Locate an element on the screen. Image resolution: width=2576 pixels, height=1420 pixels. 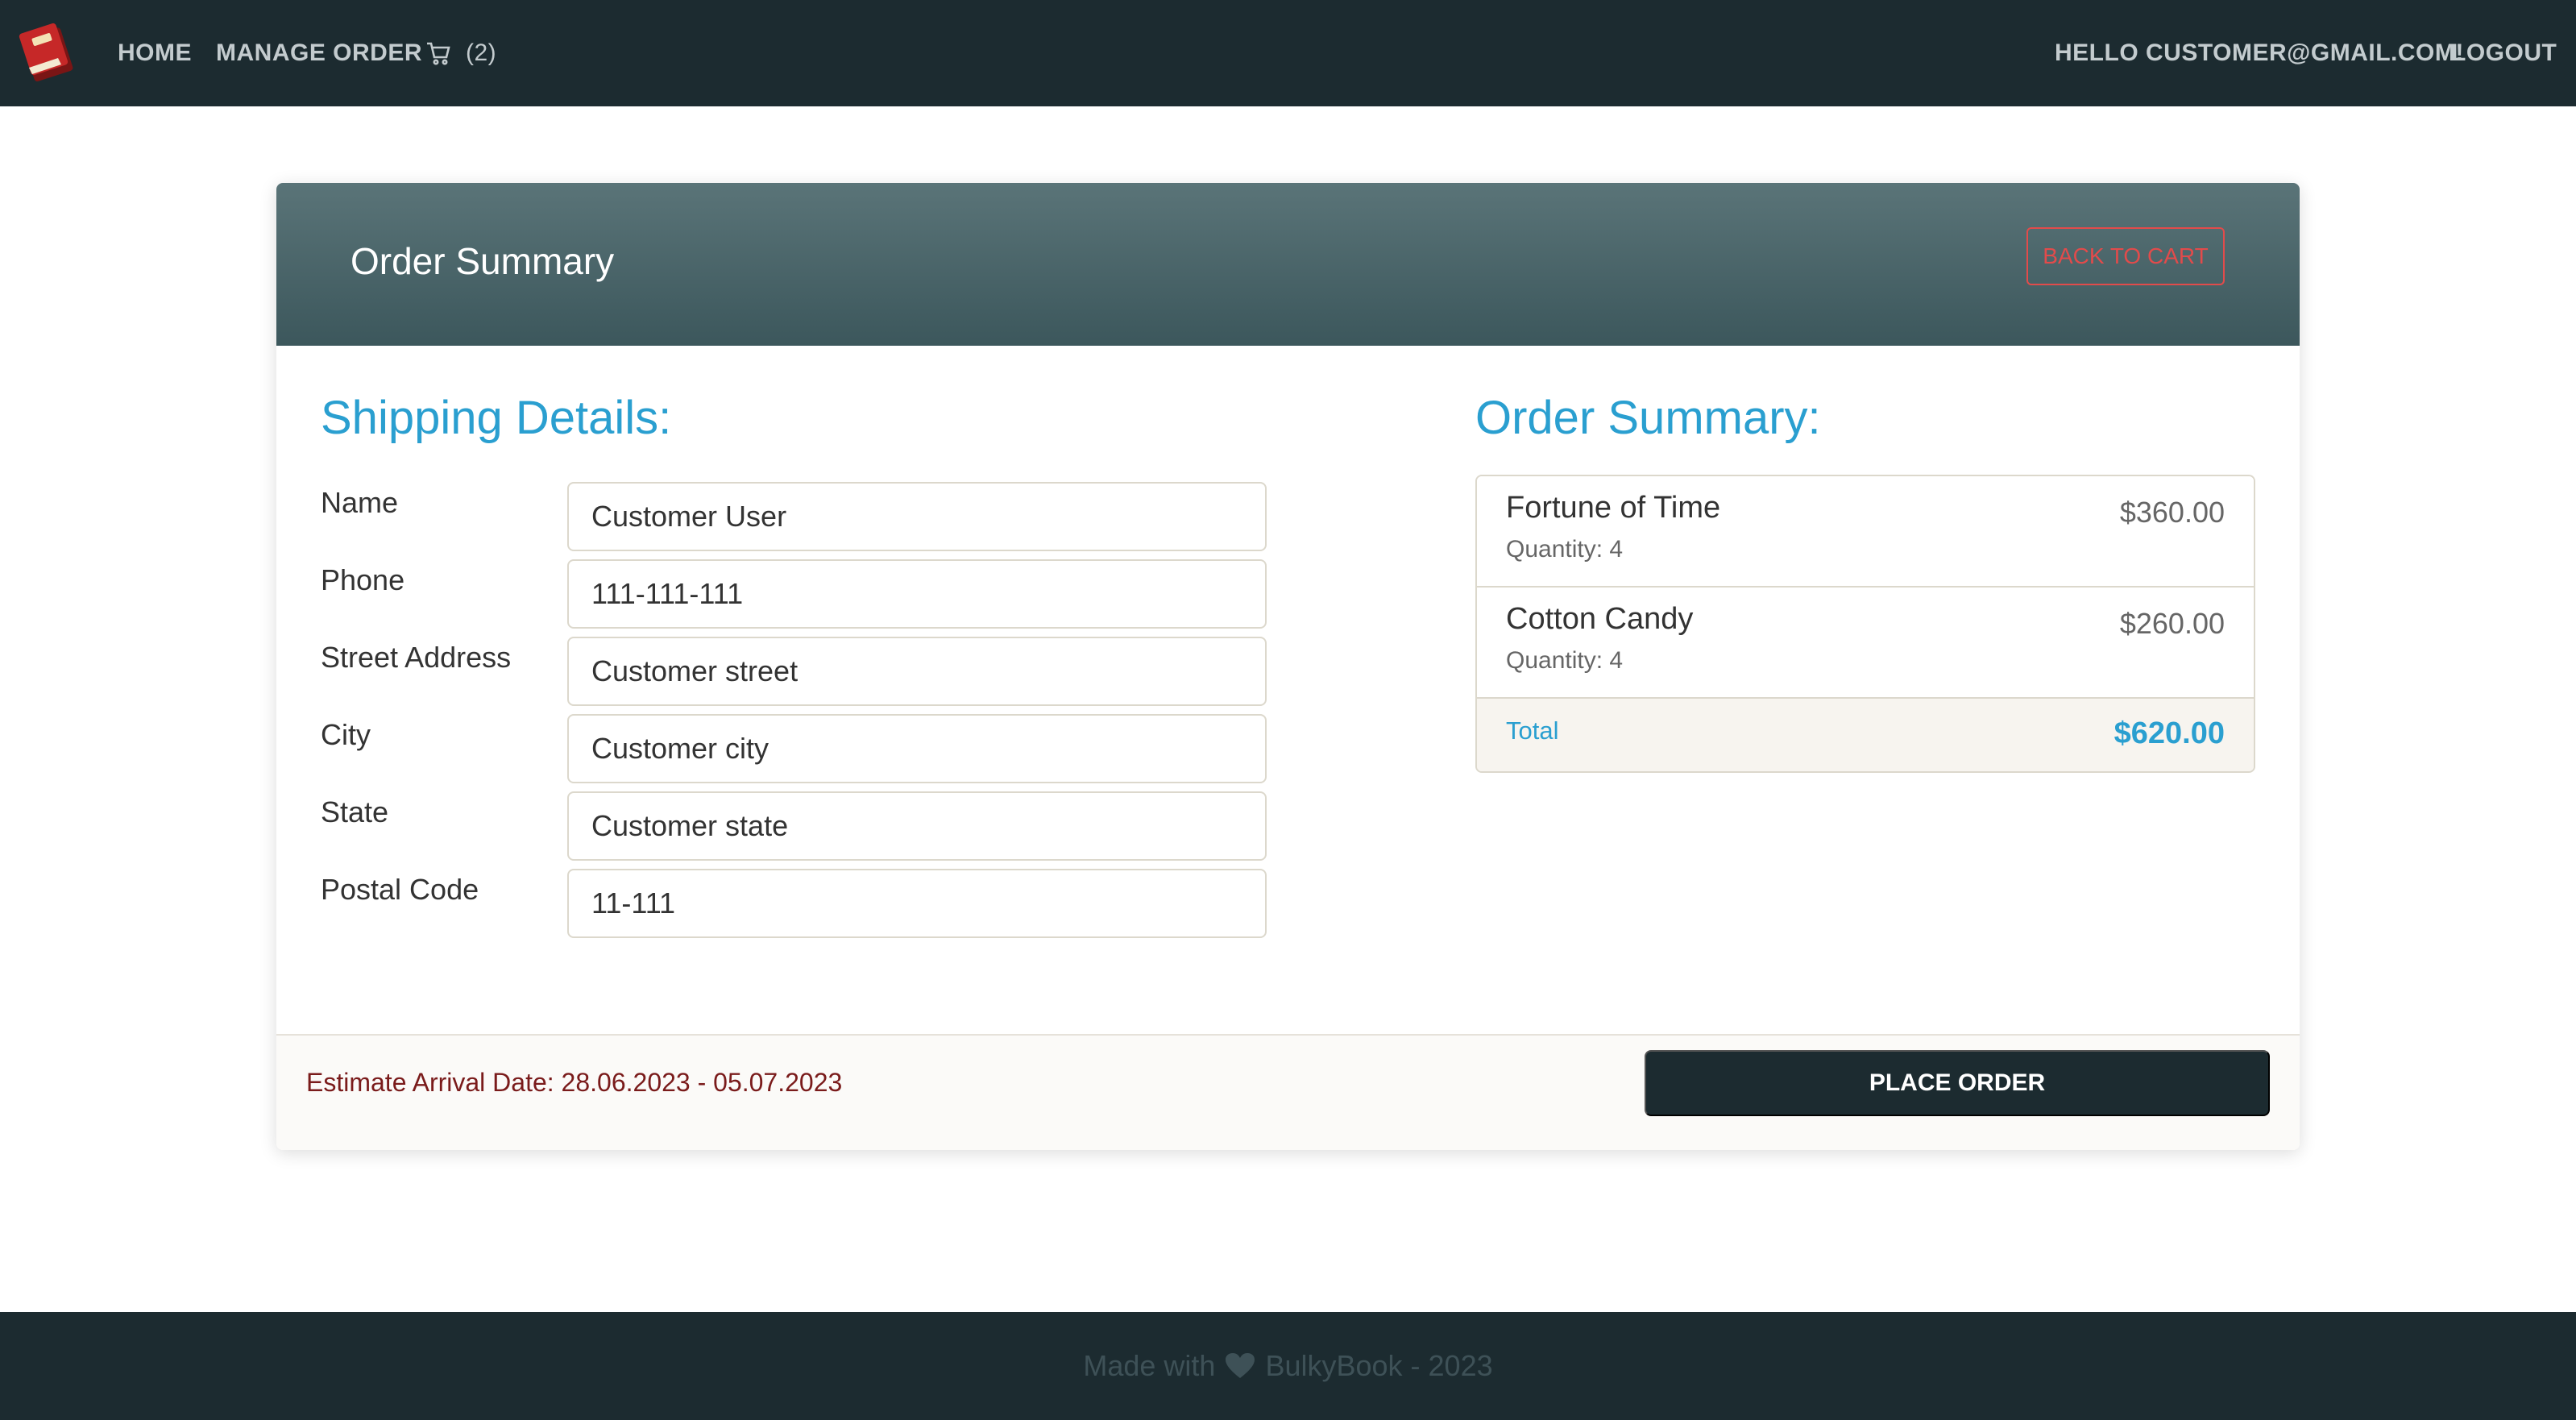
postal-code-input is located at coordinates (917, 903).